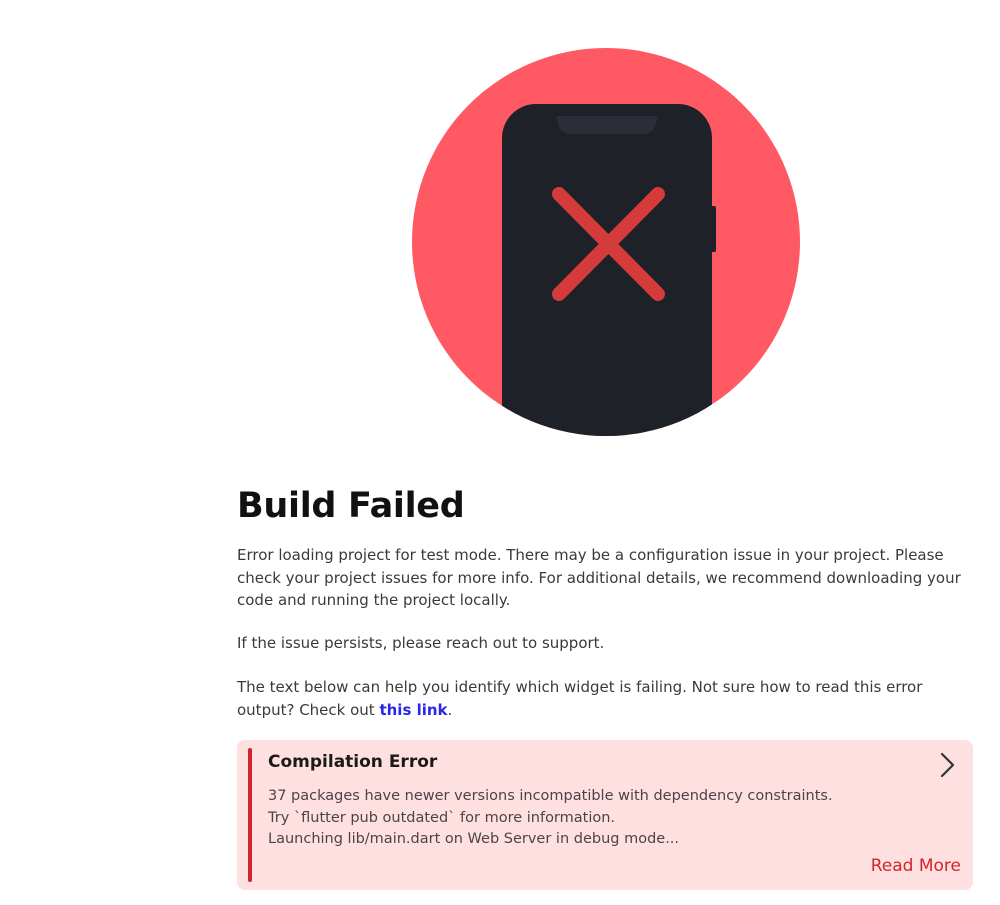  I want to click on help-text-end: ., so click(450, 709).